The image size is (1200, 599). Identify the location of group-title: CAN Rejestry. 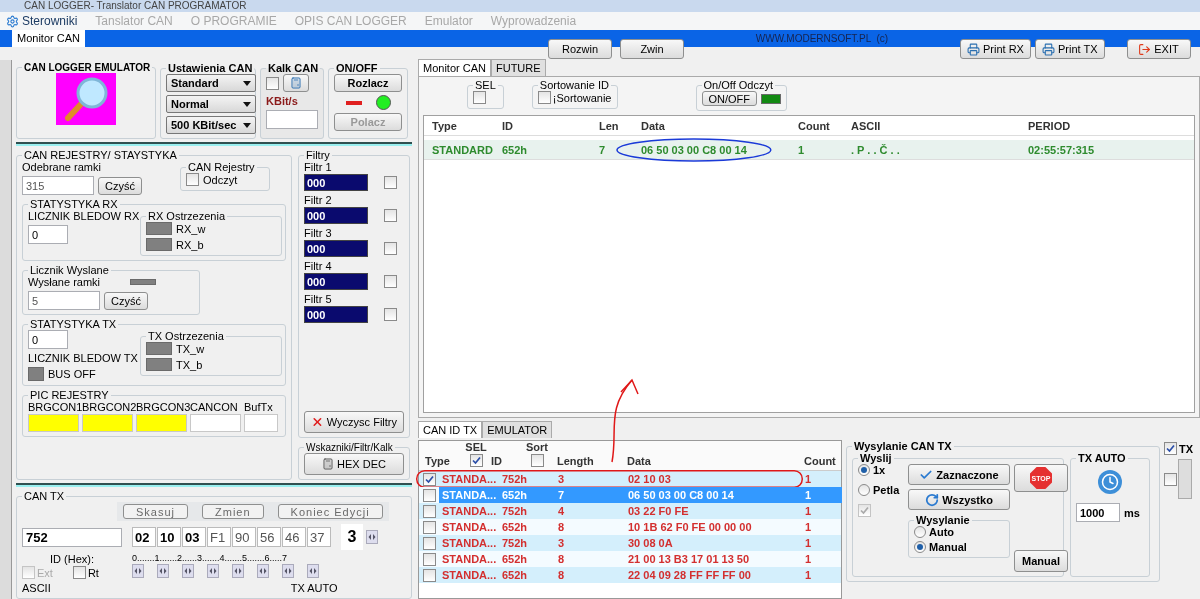
(221, 167).